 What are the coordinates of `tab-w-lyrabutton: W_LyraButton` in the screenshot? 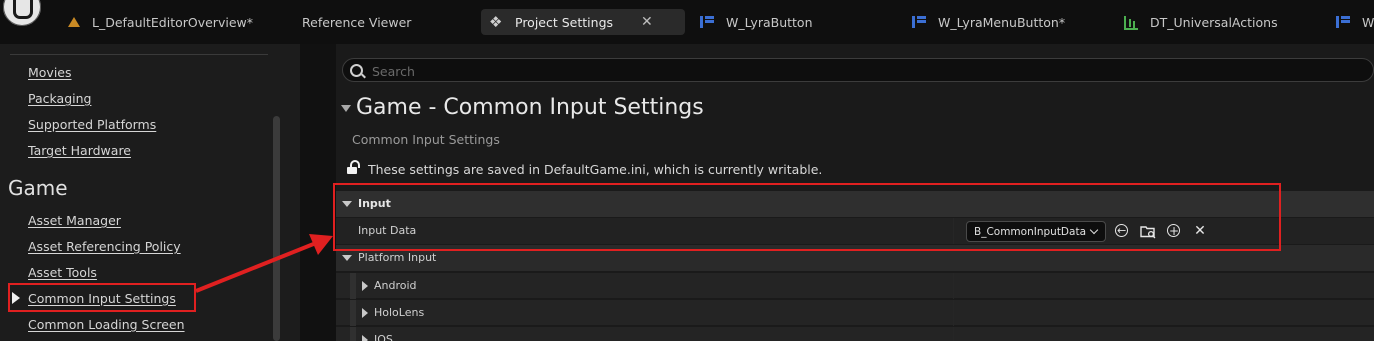 It's located at (756, 22).